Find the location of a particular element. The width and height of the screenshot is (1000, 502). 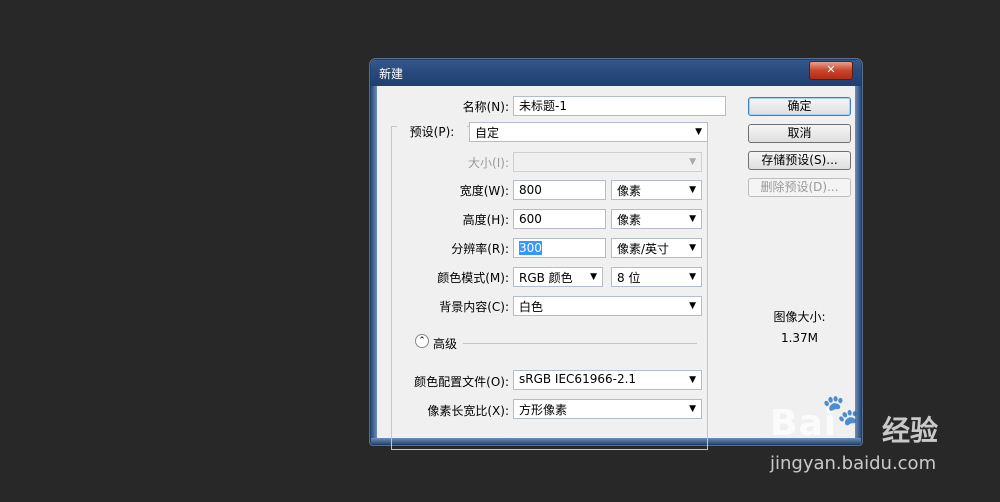

background-label: 背景内容(C): is located at coordinates (474, 307).